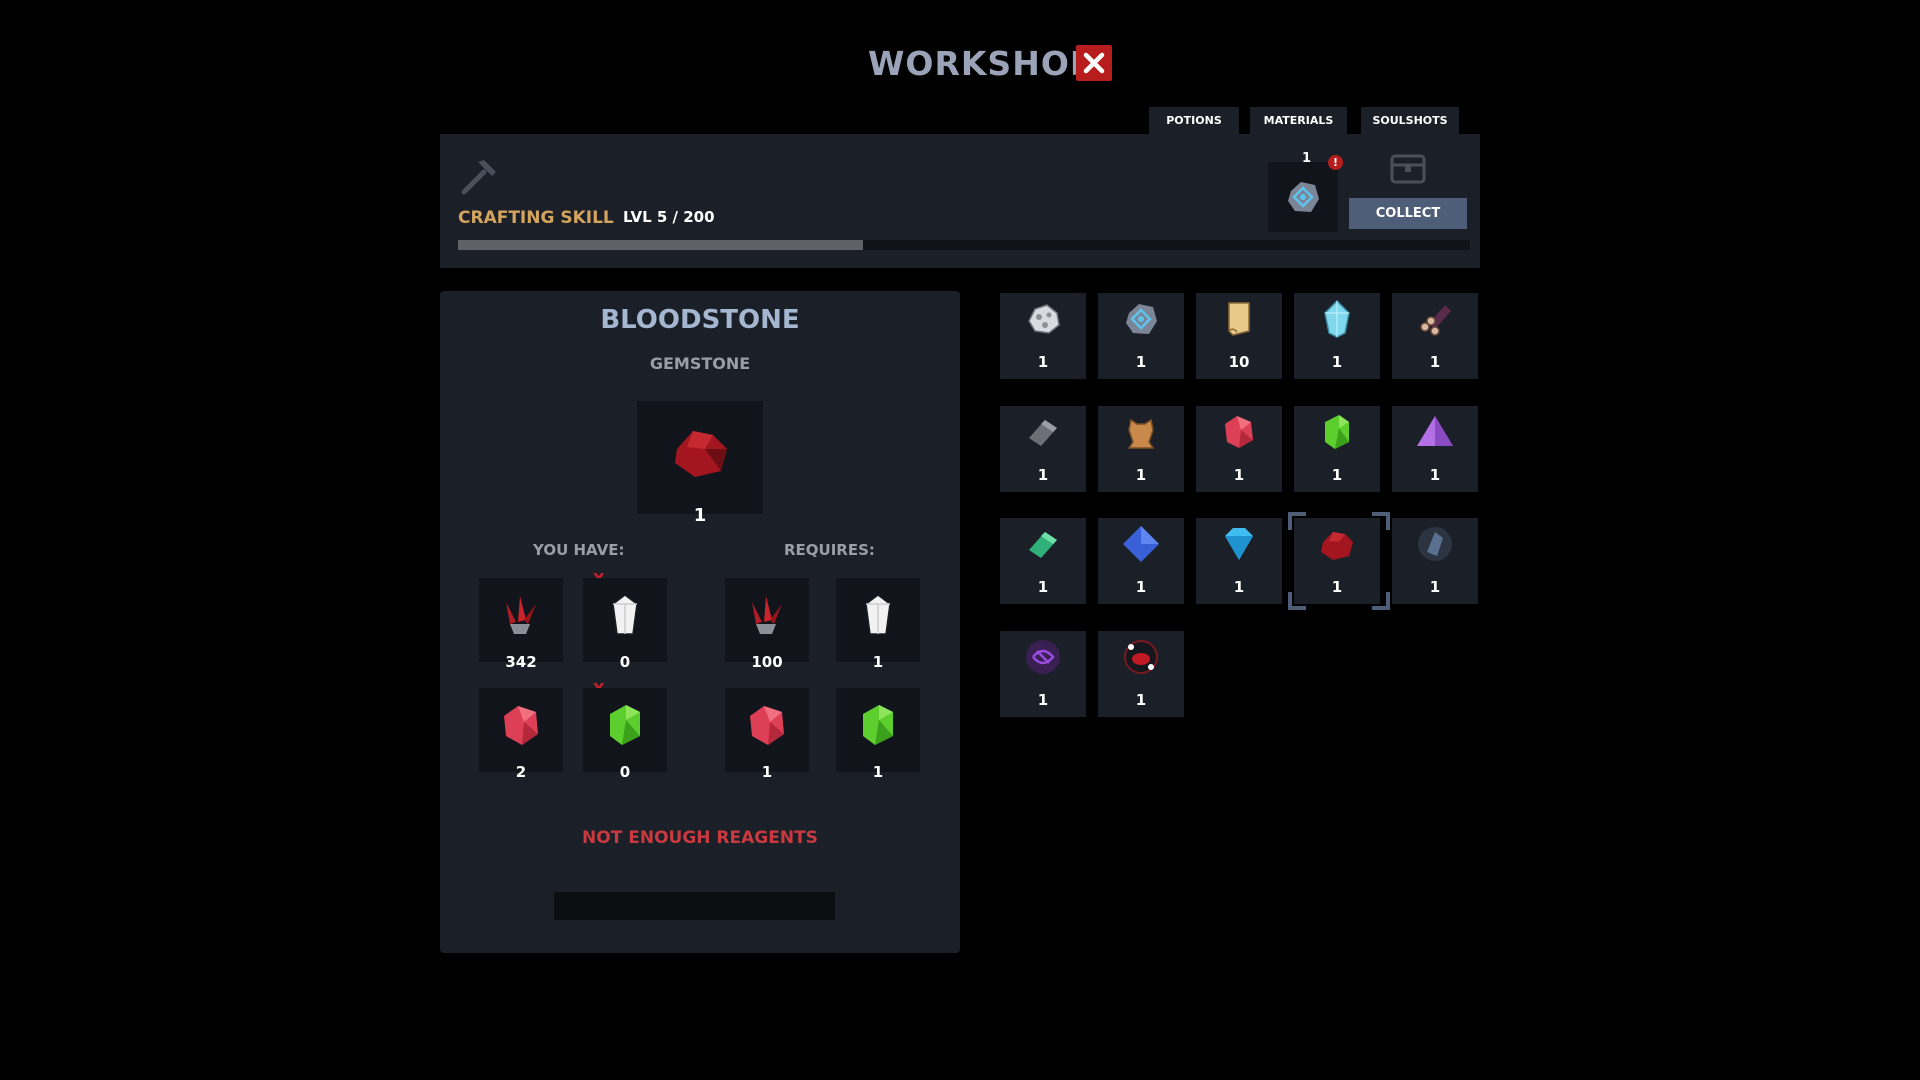 The height and width of the screenshot is (1080, 1920). I want to click on requires-qty-red-crystal-cluster: 100, so click(767, 662).